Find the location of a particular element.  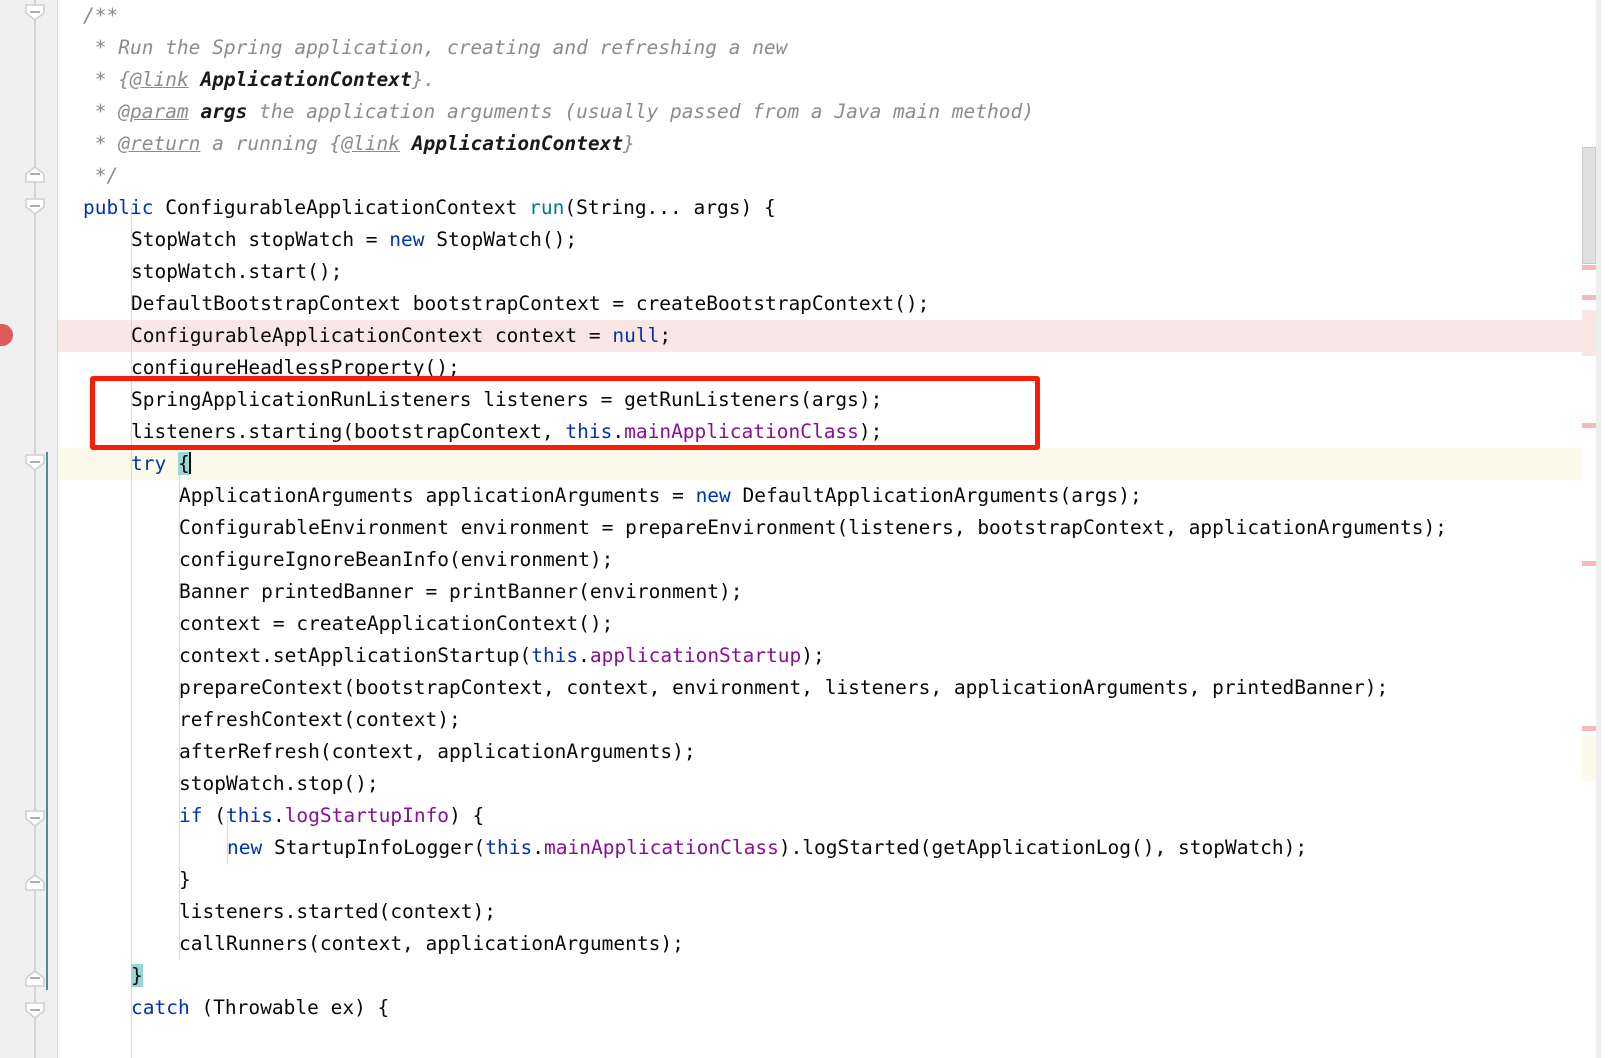

code-line: stopWatch.start(); is located at coordinates (223, 272).